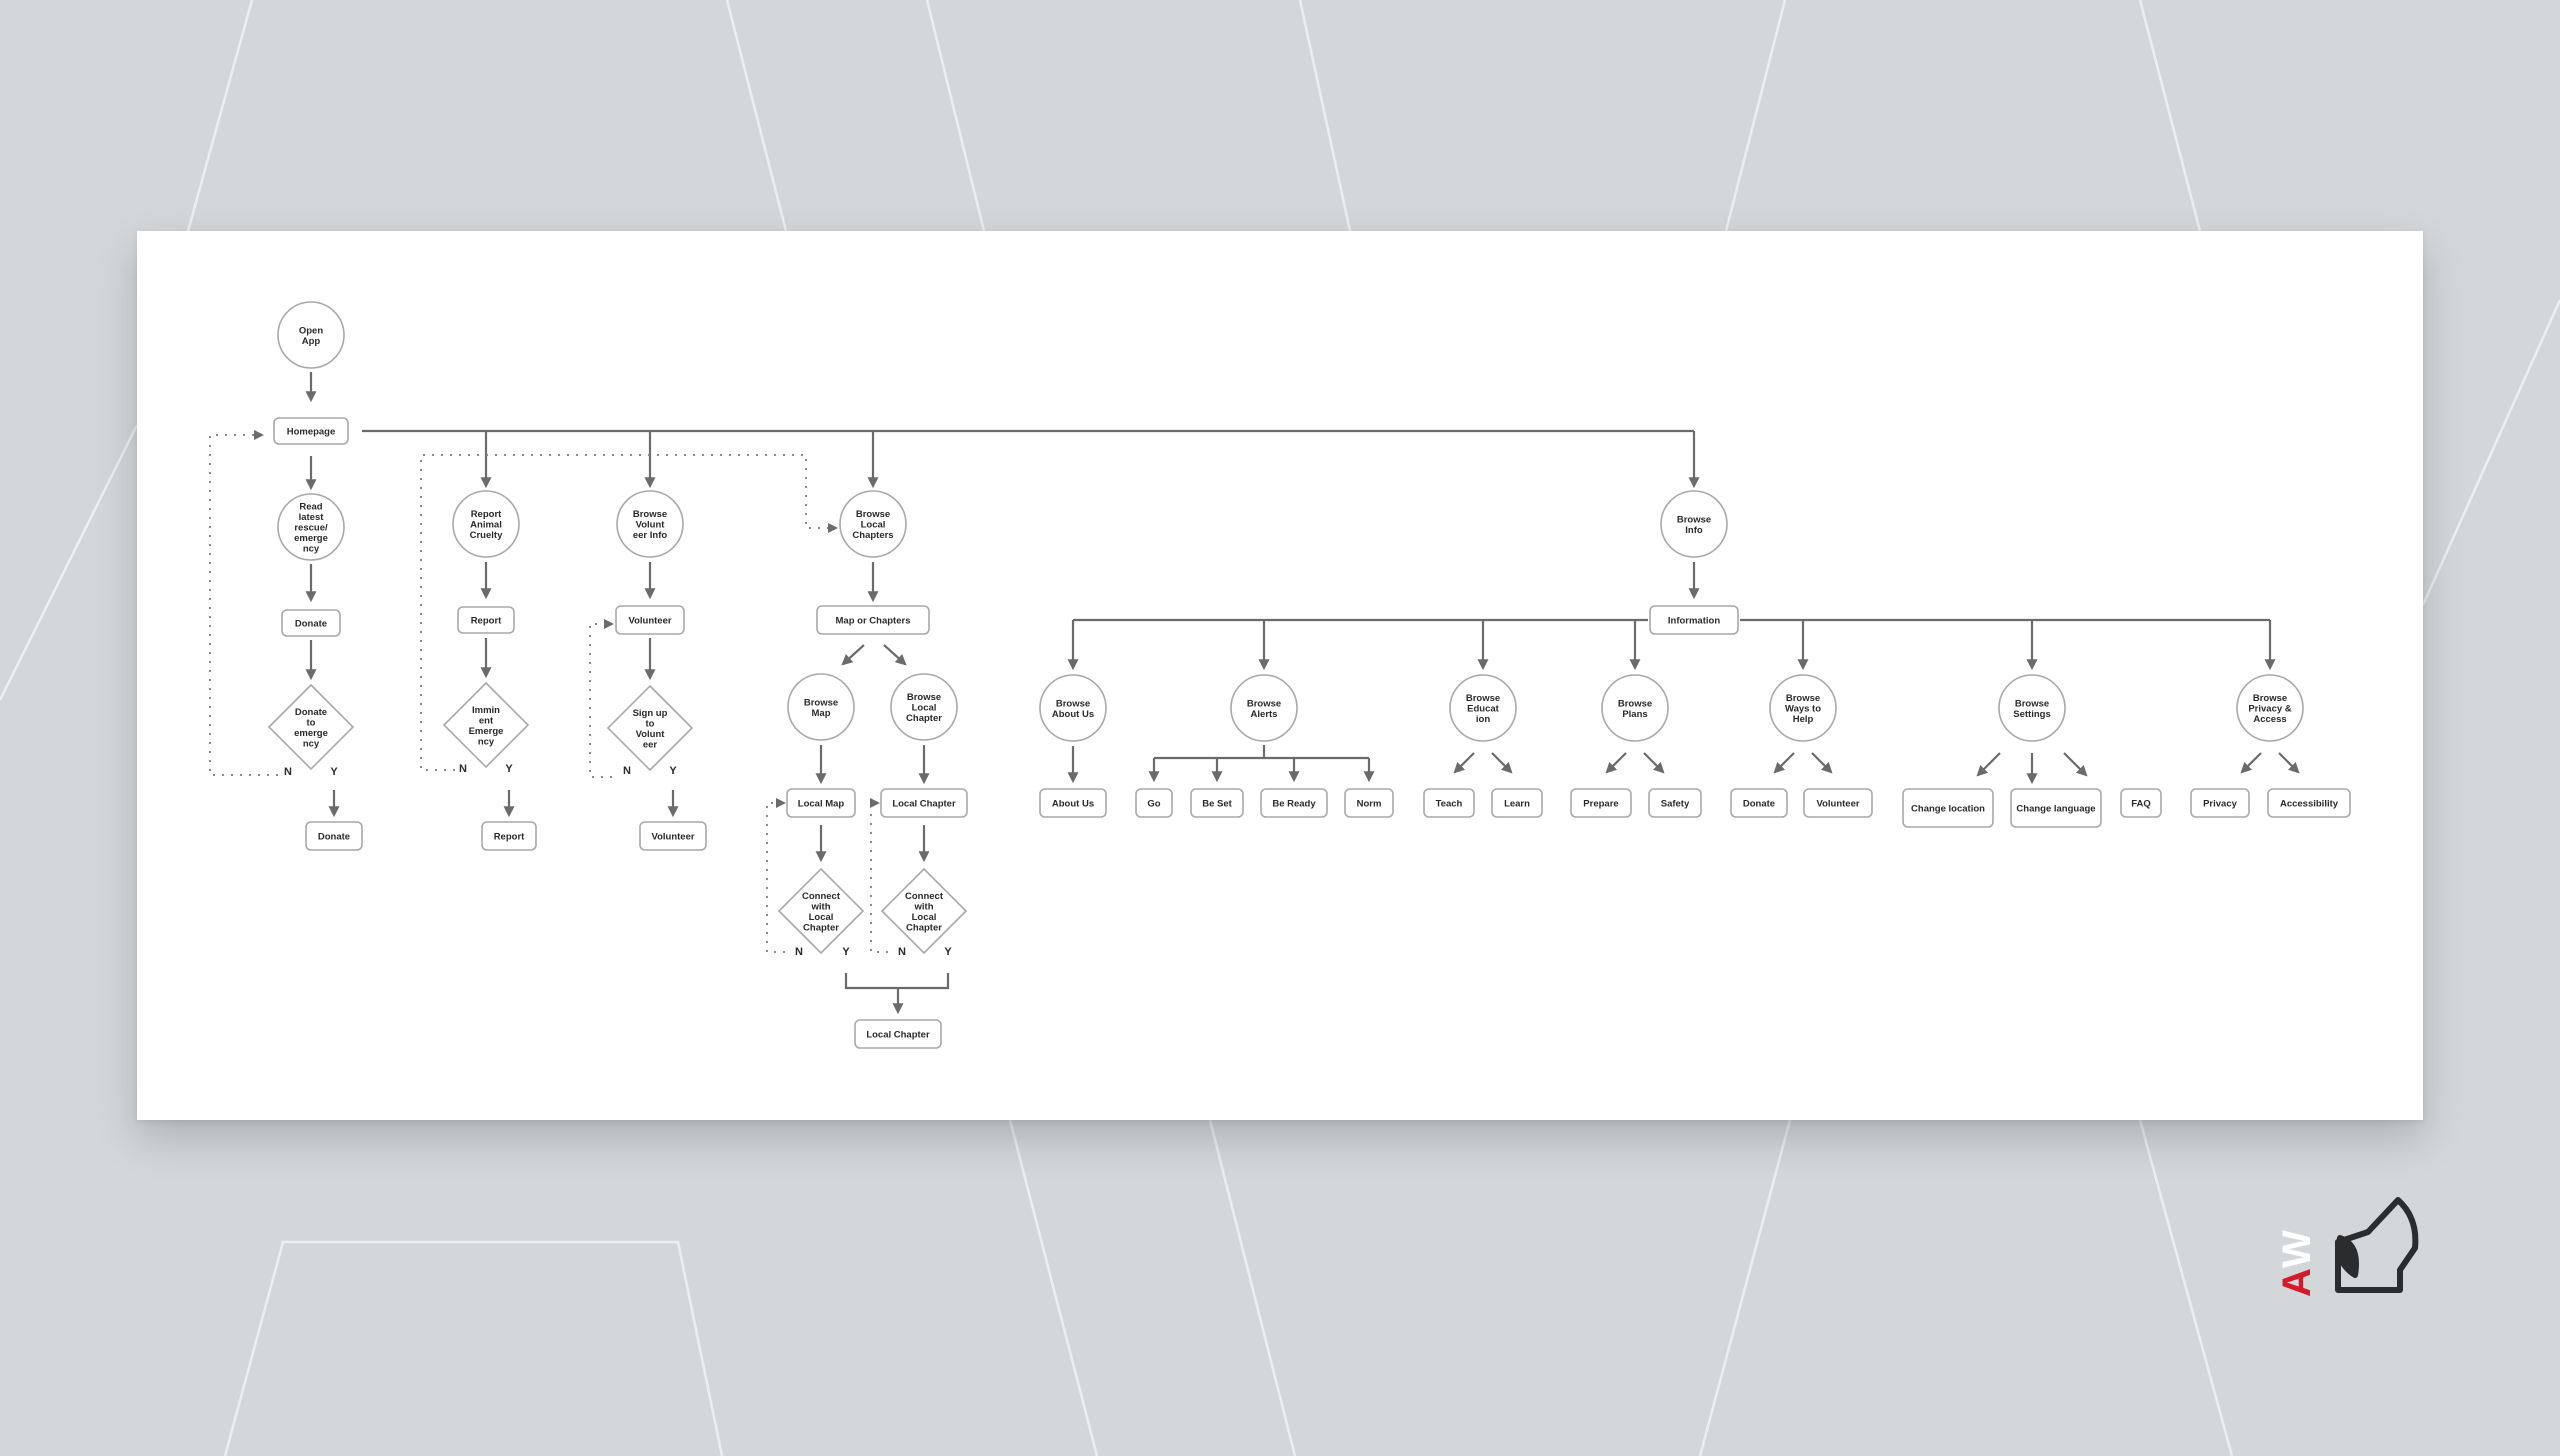 The height and width of the screenshot is (1456, 2560). I want to click on node-donate-decision: Donate to emerge ncy, so click(311, 727).